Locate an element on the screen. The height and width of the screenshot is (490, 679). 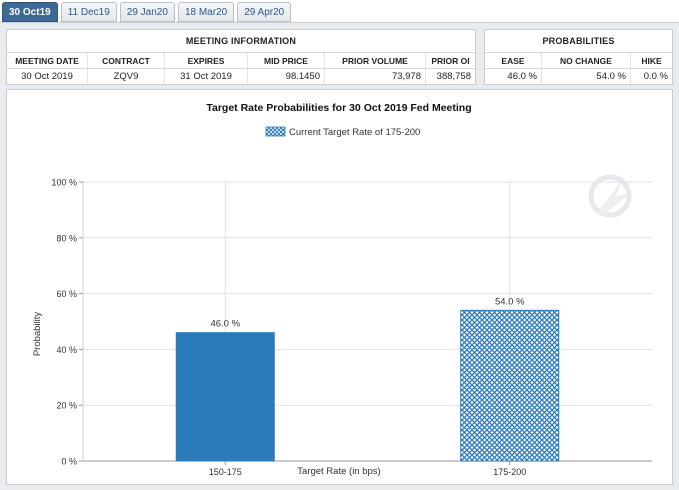
x-tick-label: 175-200 is located at coordinates (509, 472).